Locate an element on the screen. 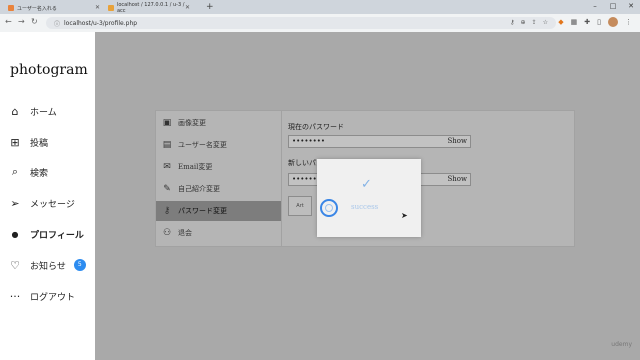  send-icon: ➢ is located at coordinates (15, 203).